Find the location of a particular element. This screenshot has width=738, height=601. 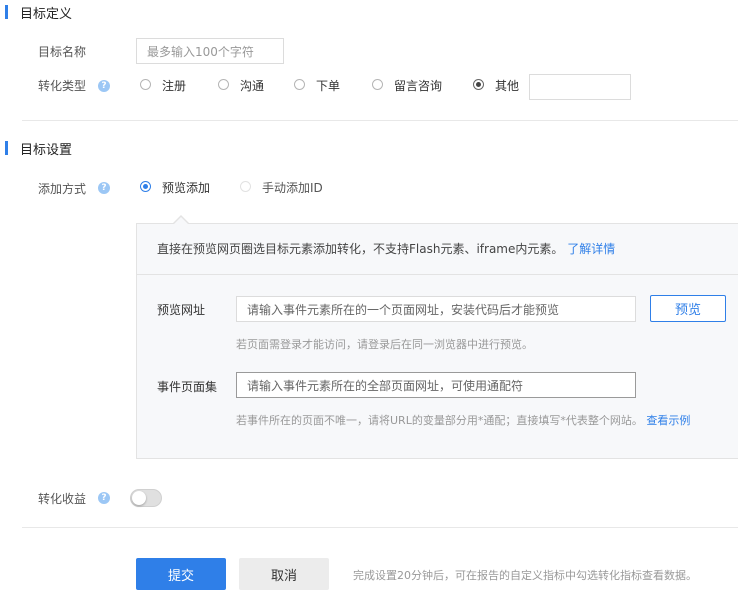

preview-button: 预览 is located at coordinates (688, 308).